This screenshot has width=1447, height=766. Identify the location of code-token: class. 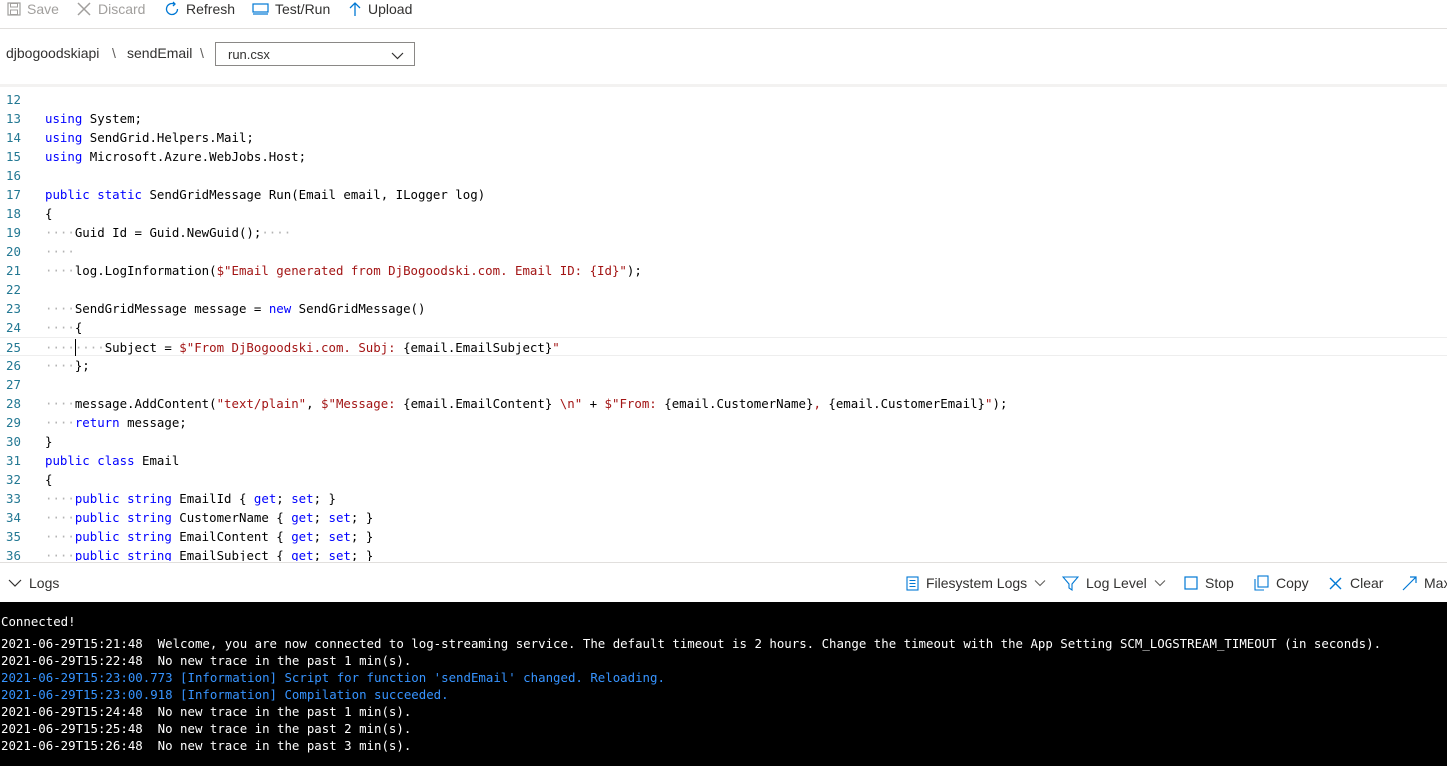
(116, 460).